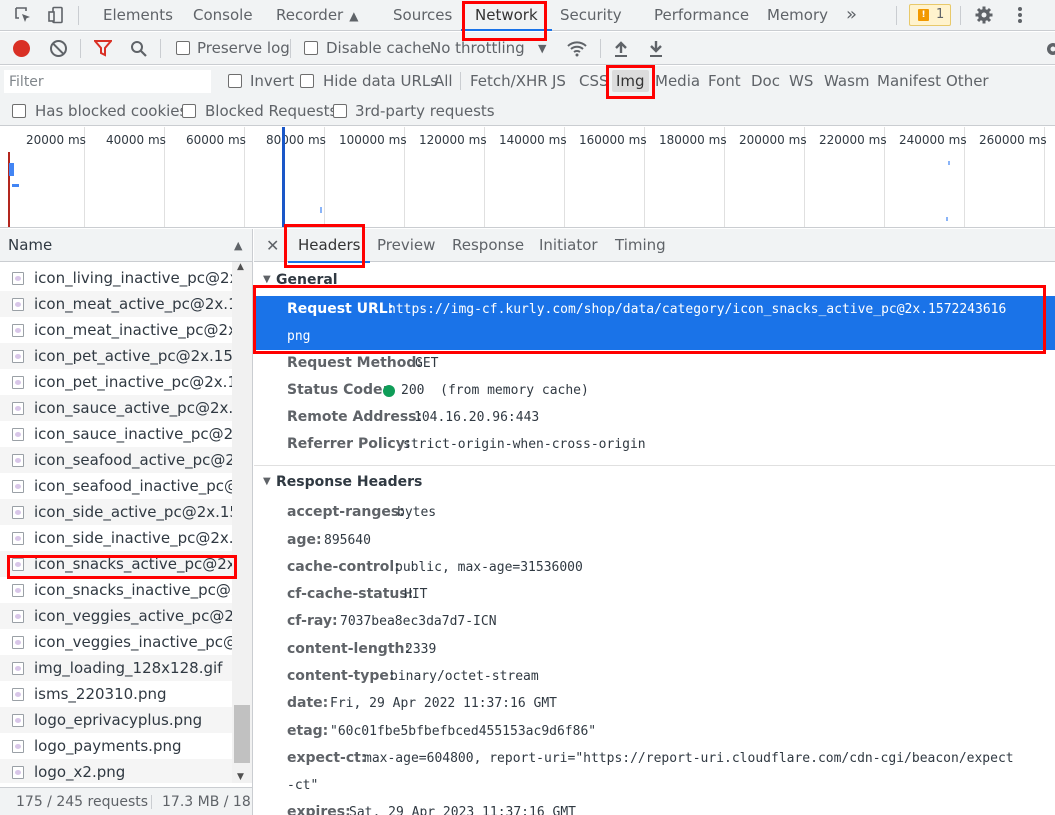  Describe the element at coordinates (133, 564) in the screenshot. I see `request-name: icon_snacks_active_pc@2x.157` at that location.